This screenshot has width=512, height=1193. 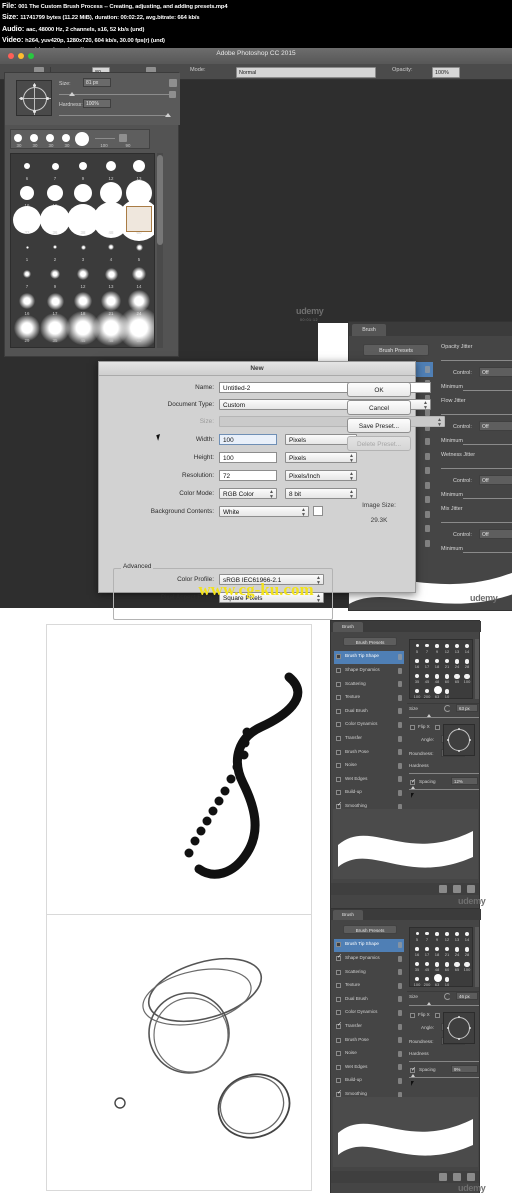 I want to click on preset-delete-icon, so click(x=172, y=94).